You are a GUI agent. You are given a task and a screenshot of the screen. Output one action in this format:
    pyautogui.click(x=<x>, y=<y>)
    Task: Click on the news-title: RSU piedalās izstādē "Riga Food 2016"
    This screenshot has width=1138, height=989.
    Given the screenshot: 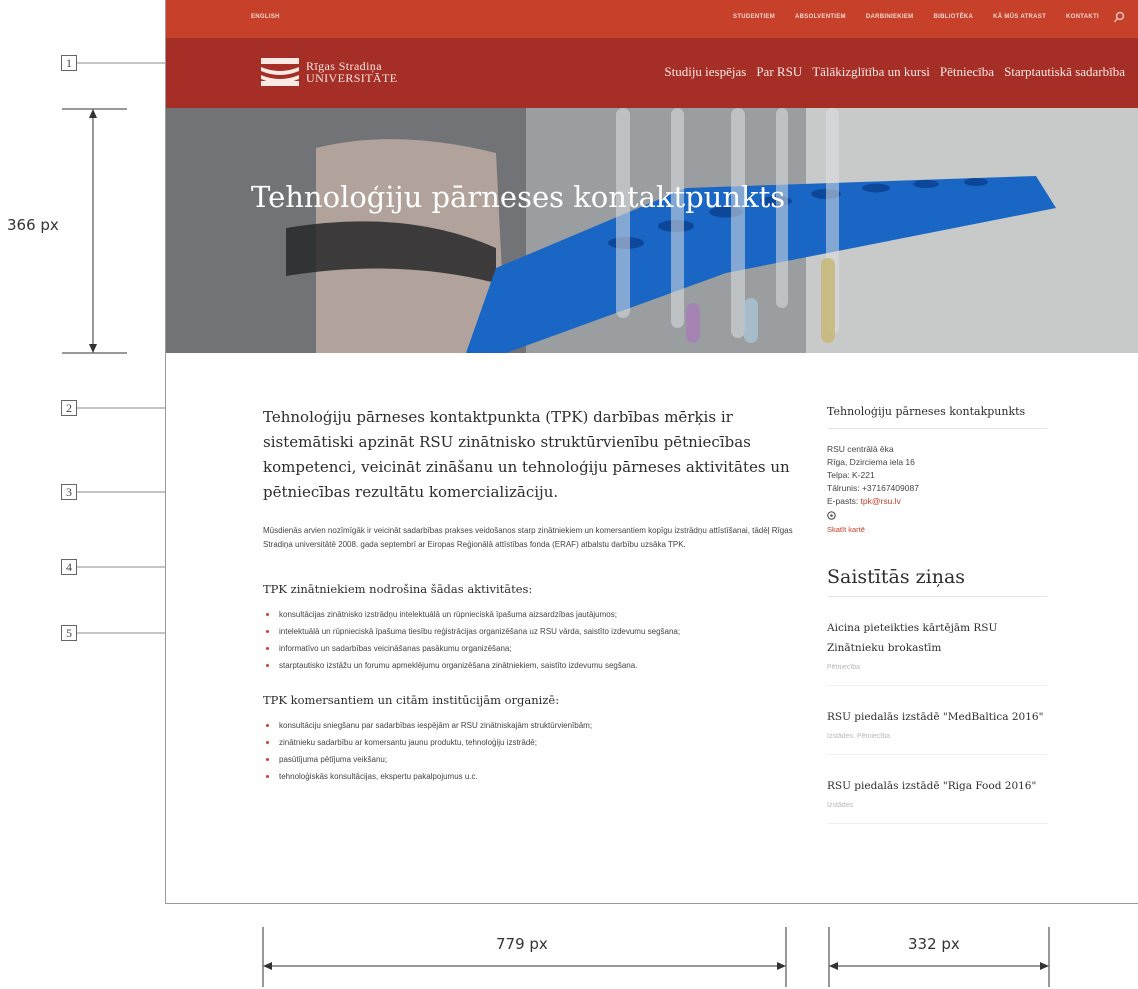 What is the action you would take?
    pyautogui.click(x=937, y=786)
    